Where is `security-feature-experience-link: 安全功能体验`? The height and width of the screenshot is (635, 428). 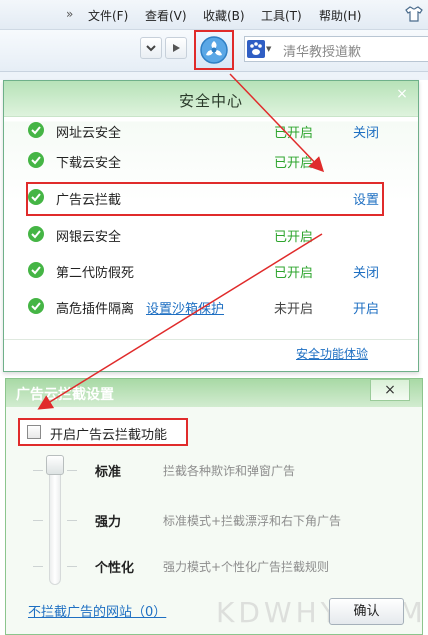 security-feature-experience-link: 安全功能体验 is located at coordinates (332, 353).